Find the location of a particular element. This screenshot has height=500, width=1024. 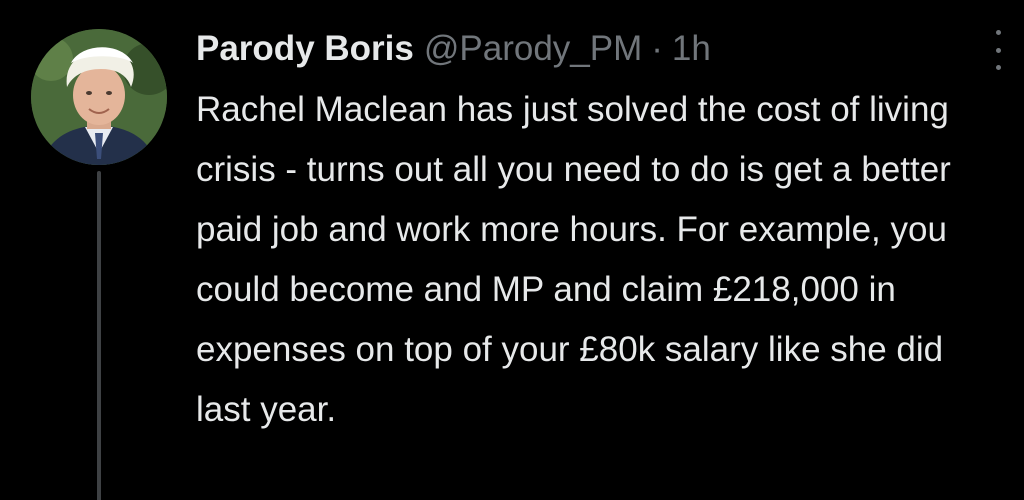

timestamp: 1h is located at coordinates (691, 49).